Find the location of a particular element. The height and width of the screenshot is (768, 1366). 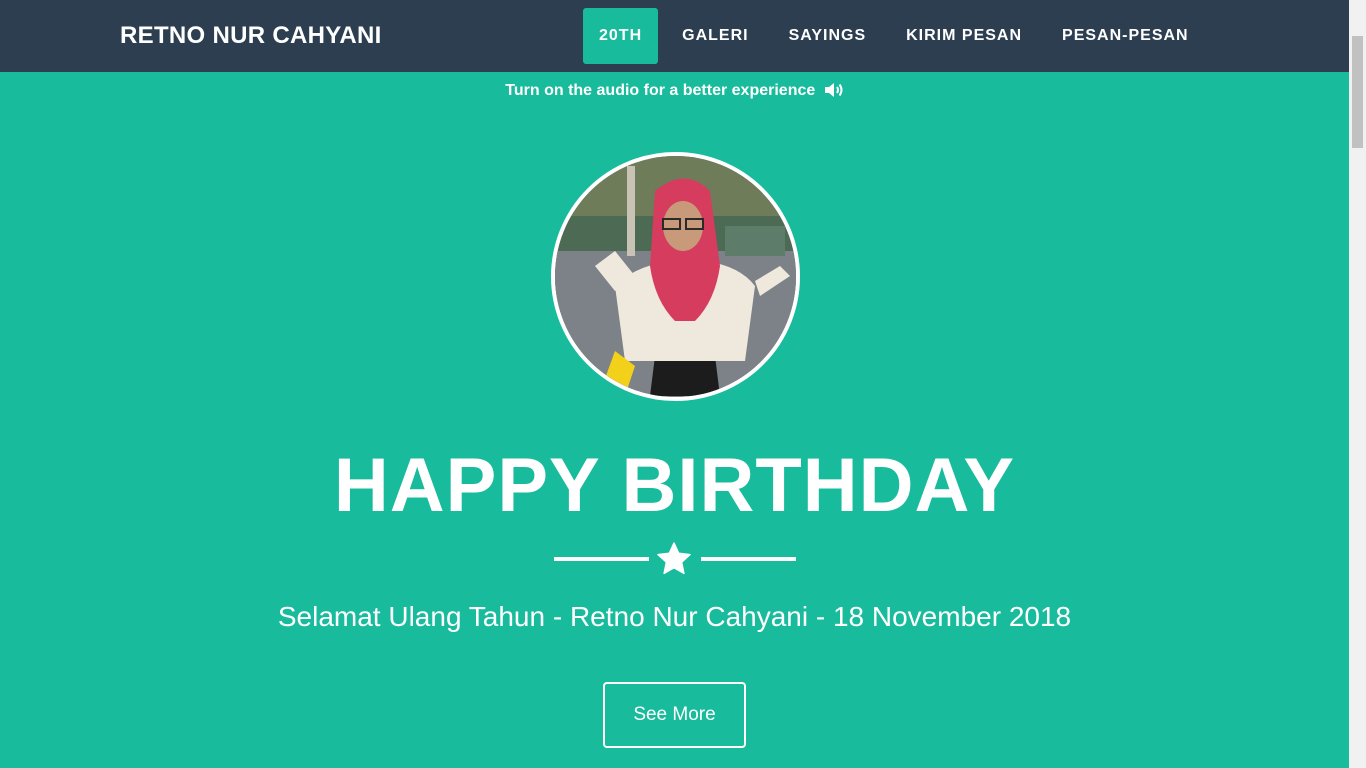

star-divider is located at coordinates (675, 560).